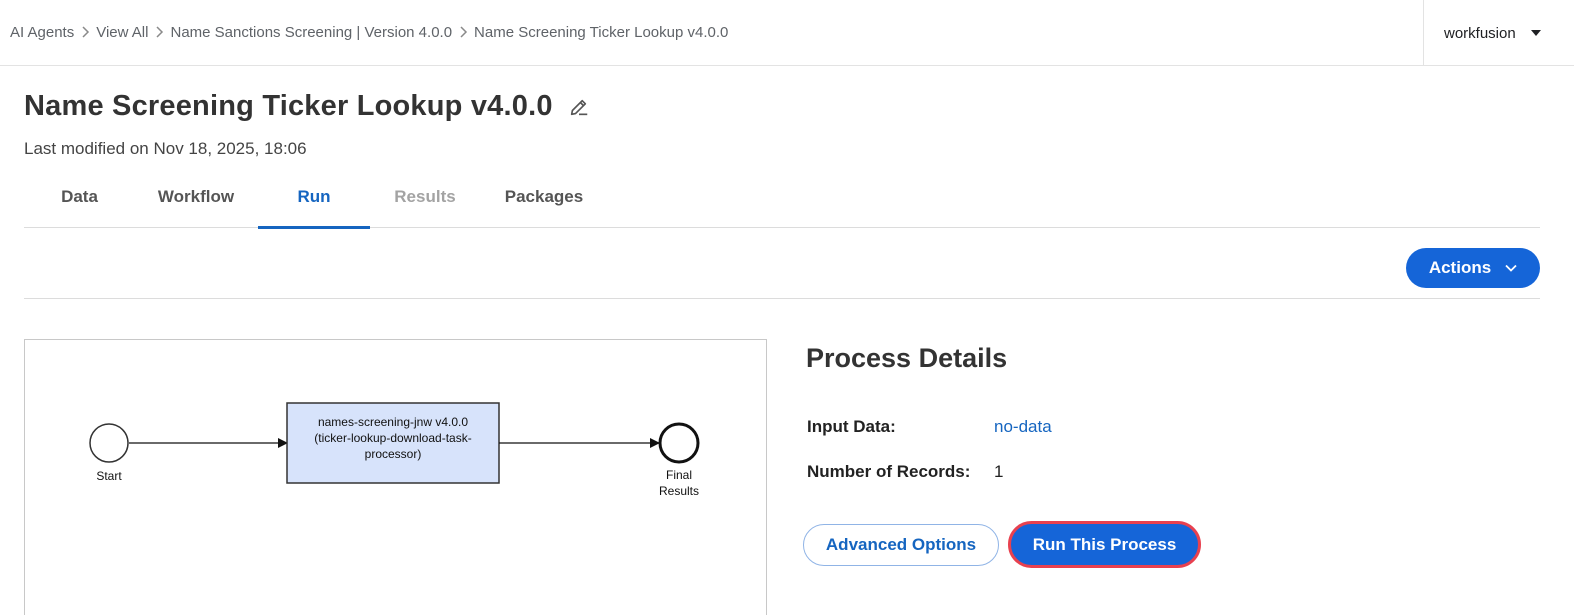 The height and width of the screenshot is (615, 1574). Describe the element at coordinates (601, 32) in the screenshot. I see `breadcrumb-current: Name Screening Ticker Lookup v4.0.0` at that location.